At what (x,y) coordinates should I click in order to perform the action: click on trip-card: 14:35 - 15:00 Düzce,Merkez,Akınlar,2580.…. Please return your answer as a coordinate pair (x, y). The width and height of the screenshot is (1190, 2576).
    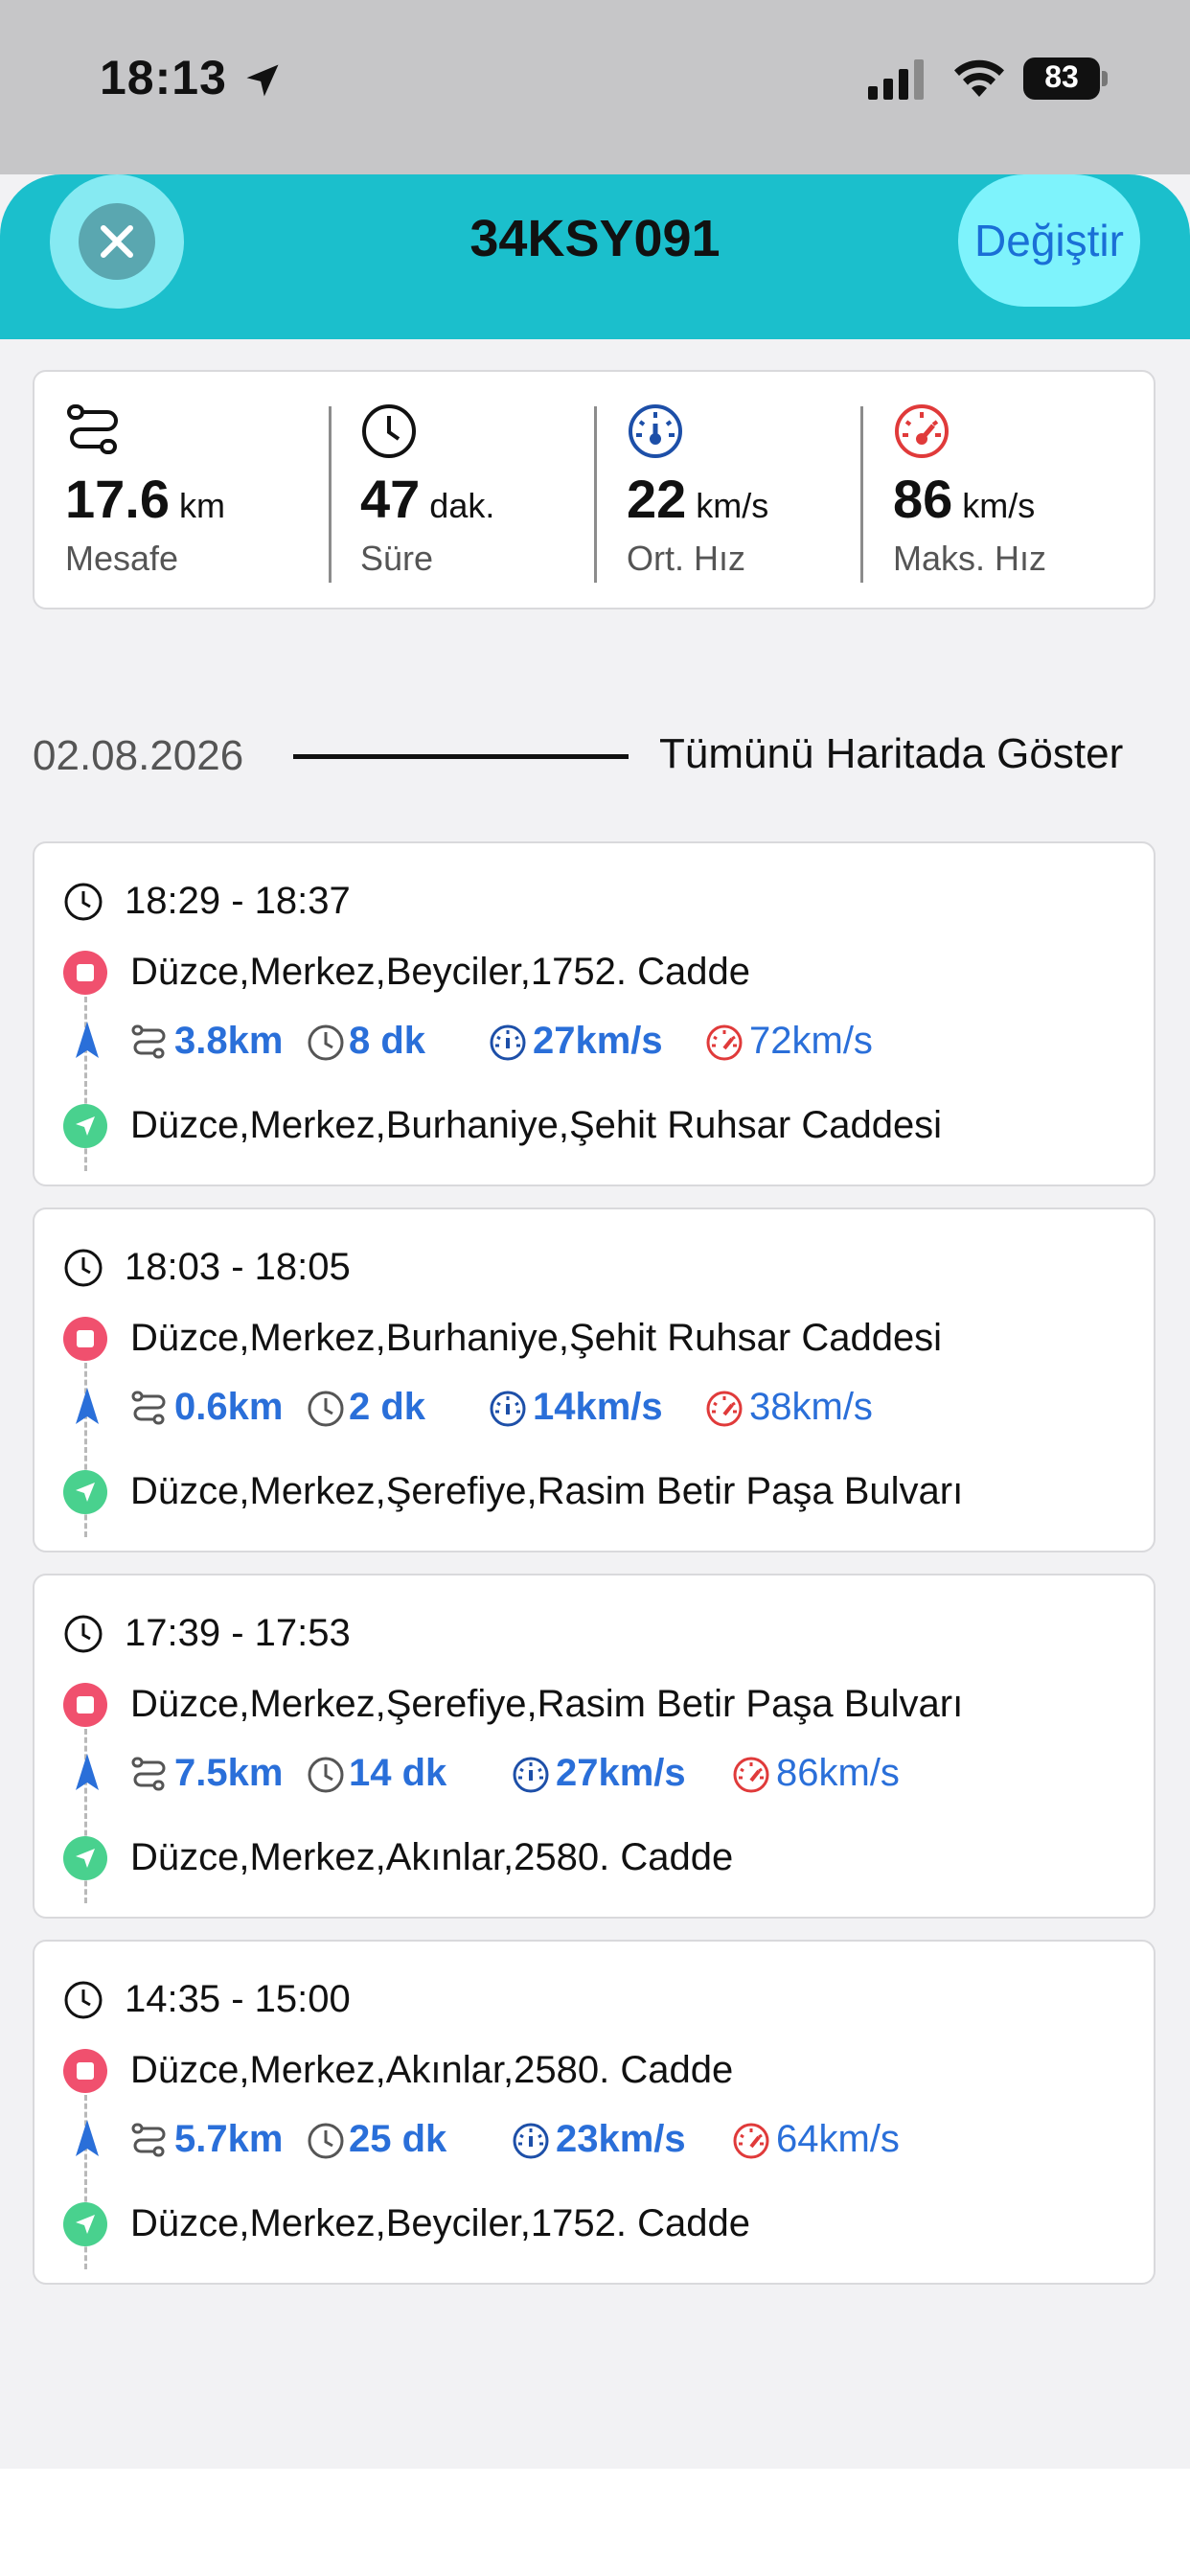
    Looking at the image, I should click on (594, 2112).